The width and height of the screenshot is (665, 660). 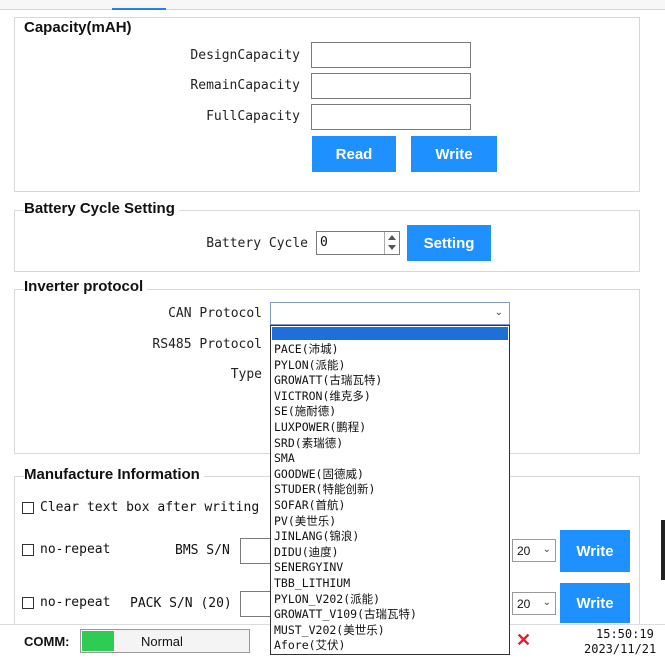 What do you see at coordinates (322, 397) in the screenshot?
I see `dropdown-option: VICTRON(维克多)` at bounding box center [322, 397].